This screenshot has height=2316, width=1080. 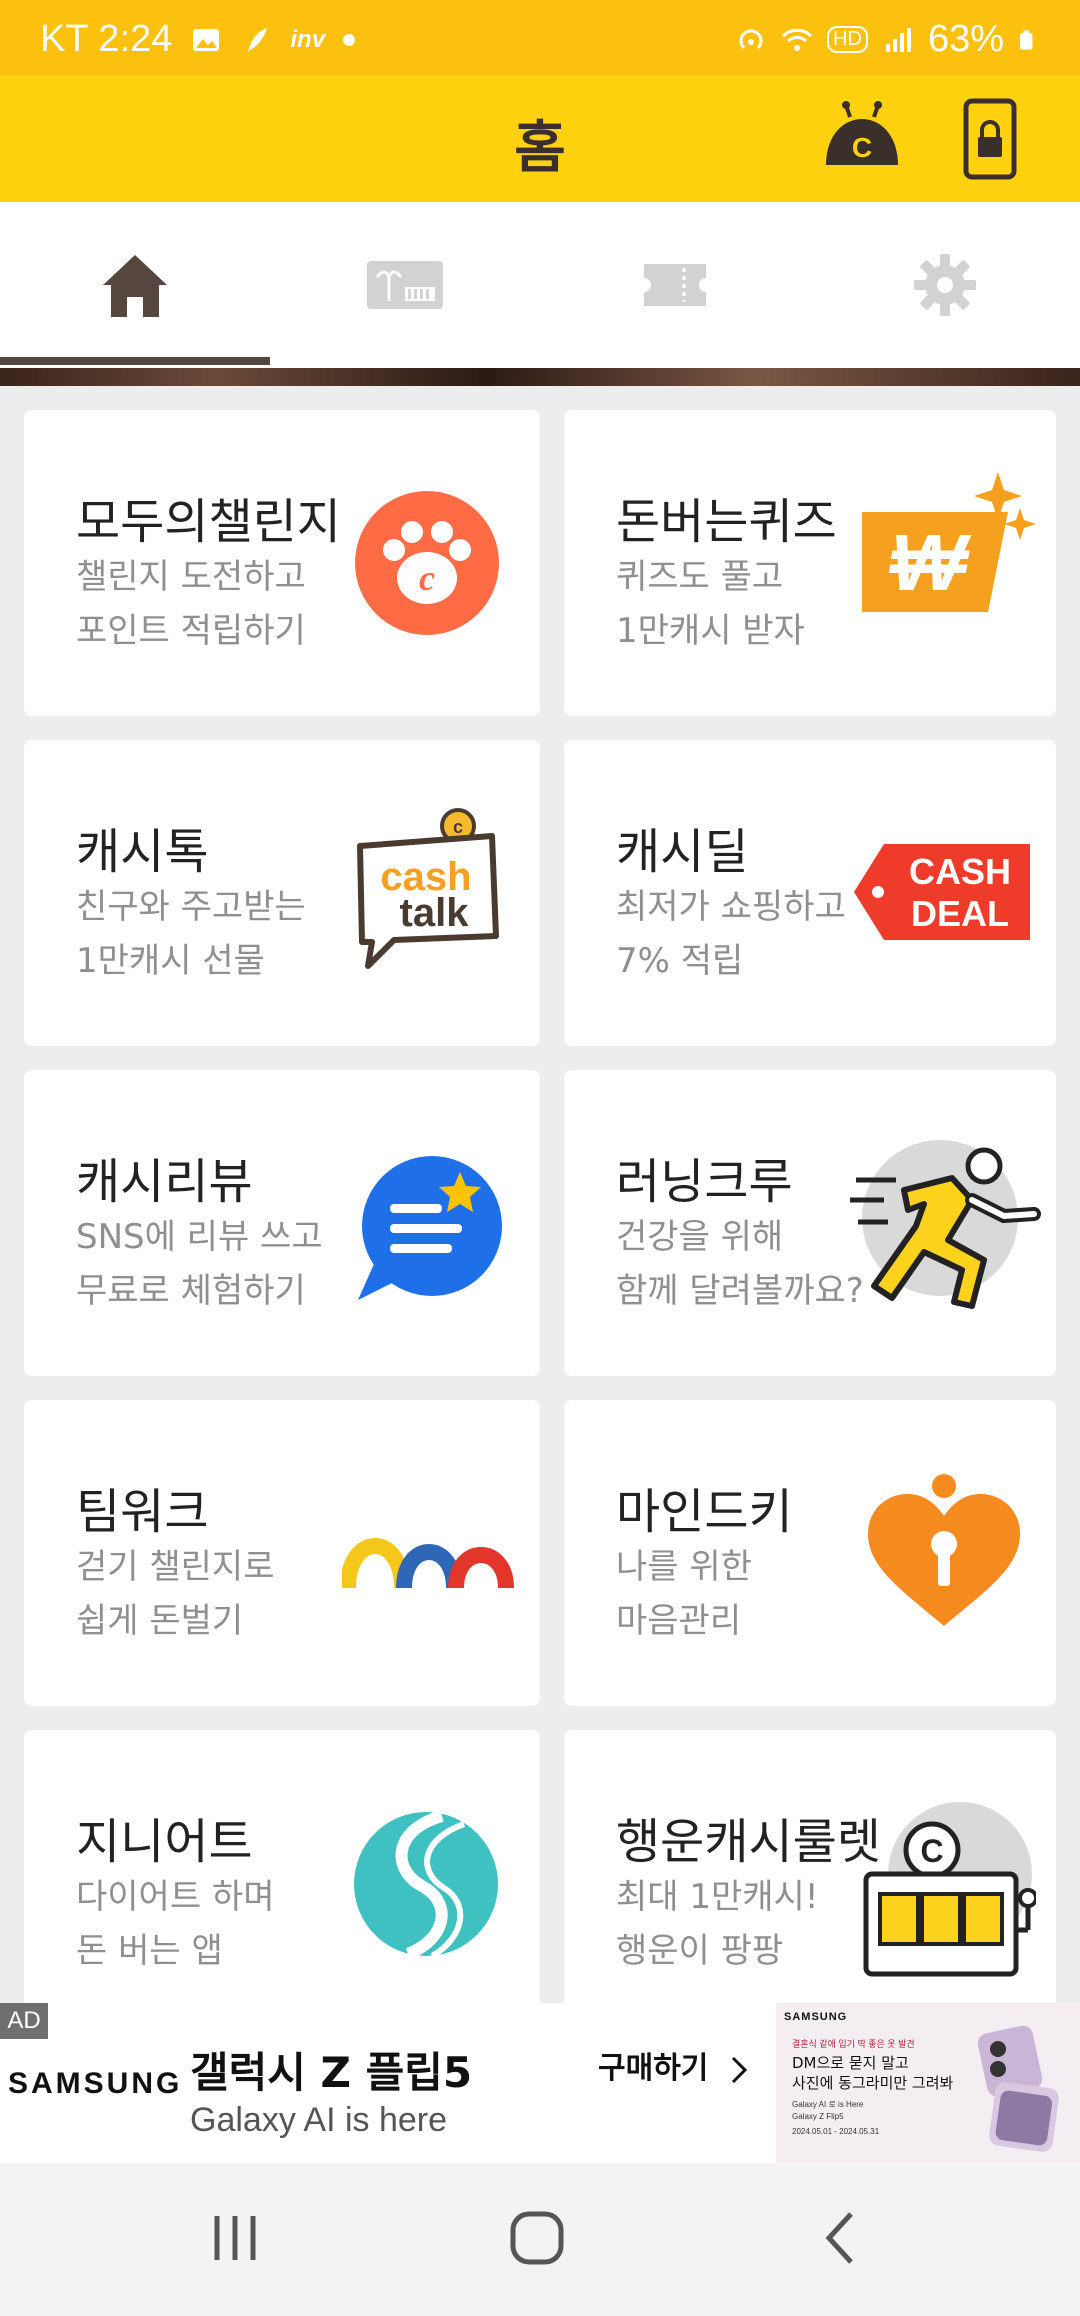 I want to click on card-title: 모두의챌린지, so click(x=208, y=522).